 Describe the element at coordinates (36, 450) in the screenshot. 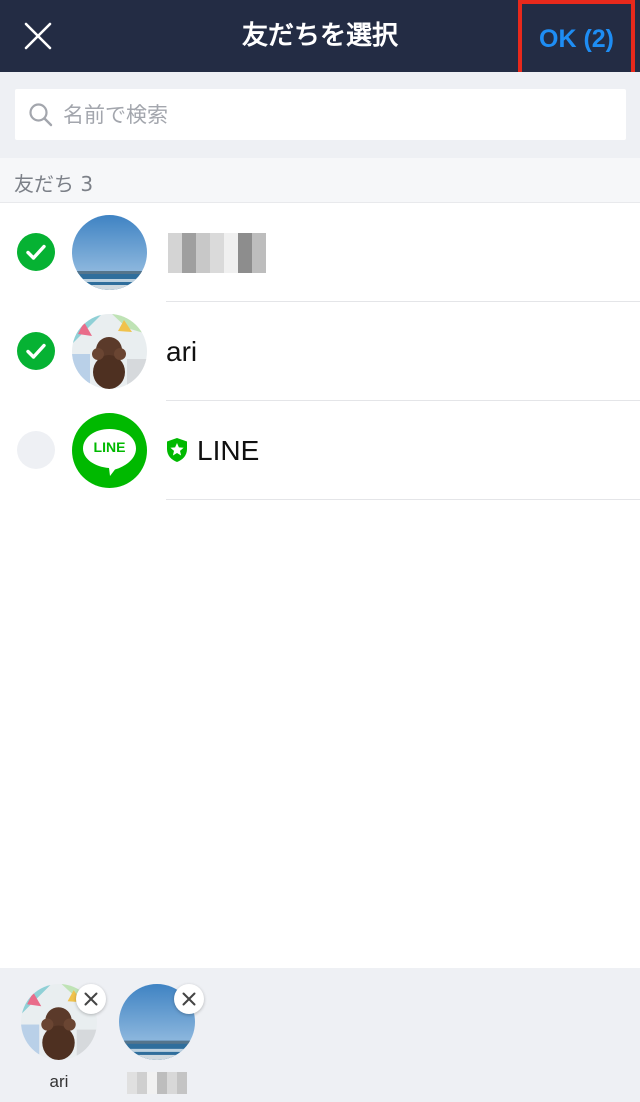

I see `unselected-checkbox` at that location.